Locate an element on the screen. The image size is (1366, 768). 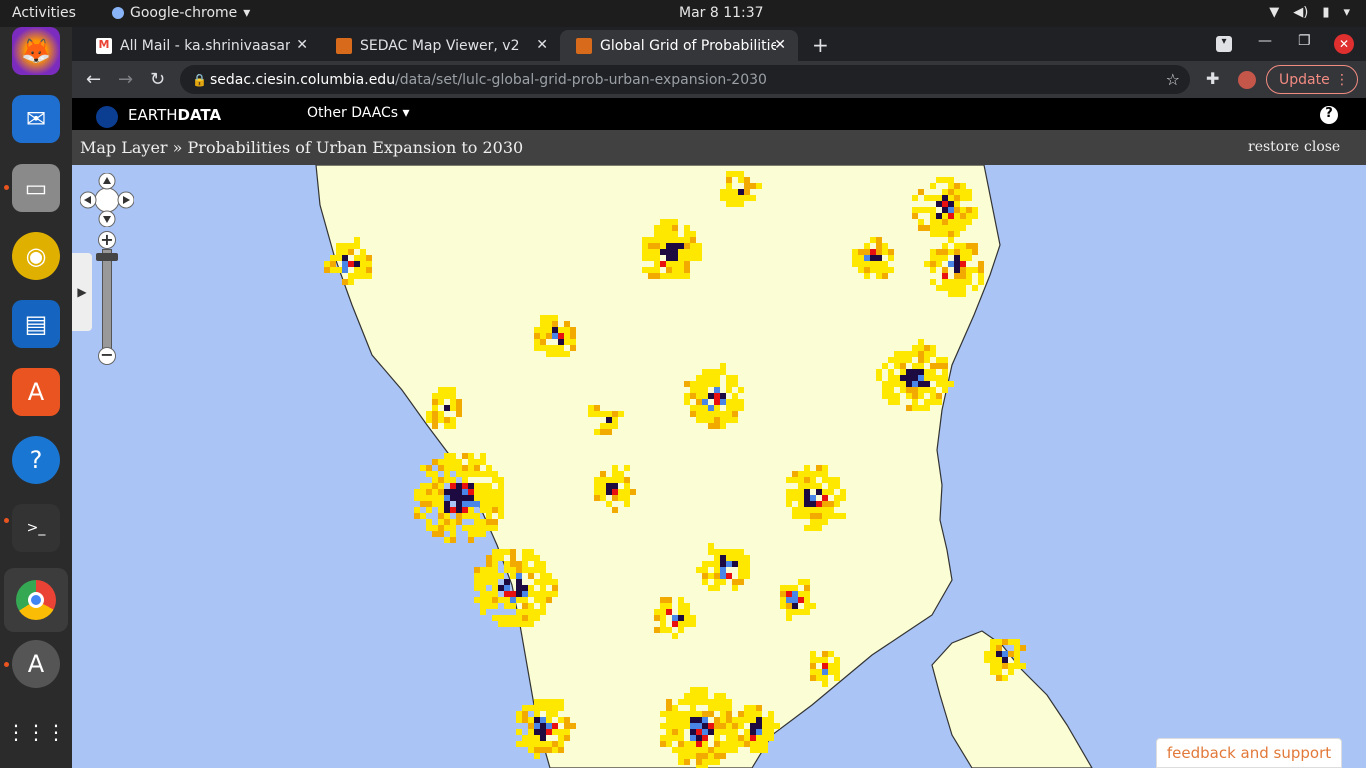
extensions-icon: ✚ is located at coordinates (1212, 78).